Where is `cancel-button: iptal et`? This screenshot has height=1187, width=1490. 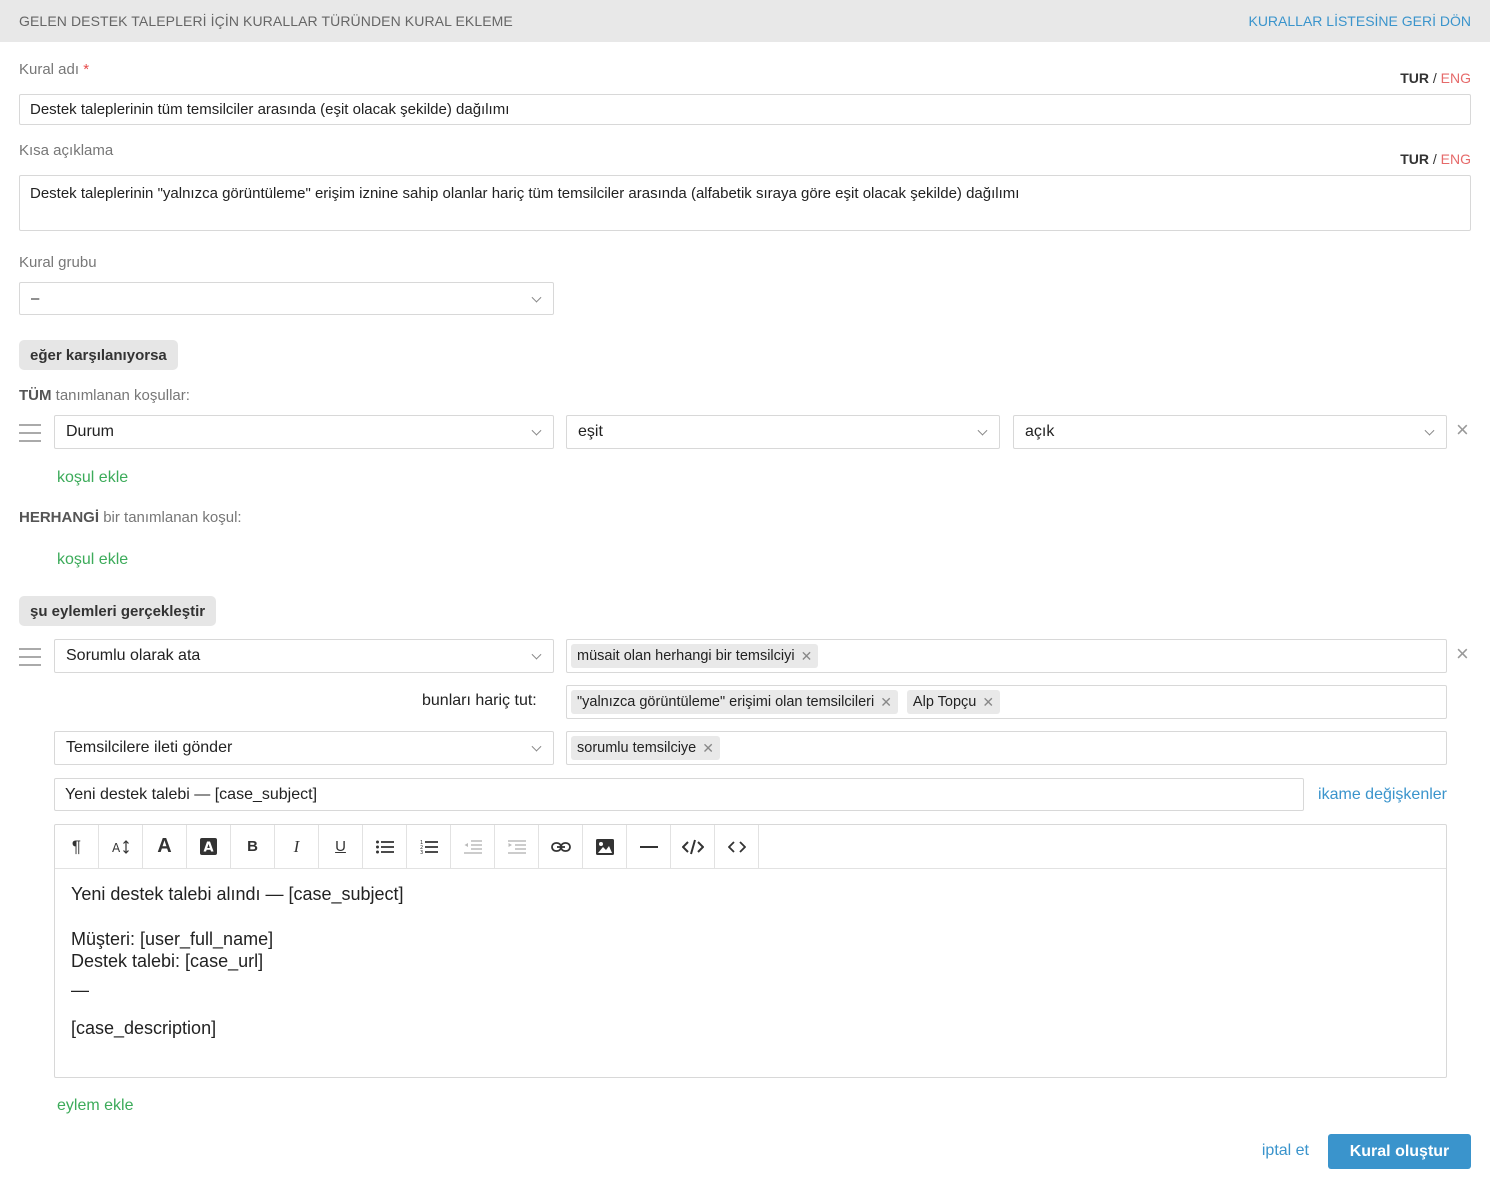
cancel-button: iptal et is located at coordinates (1285, 1151).